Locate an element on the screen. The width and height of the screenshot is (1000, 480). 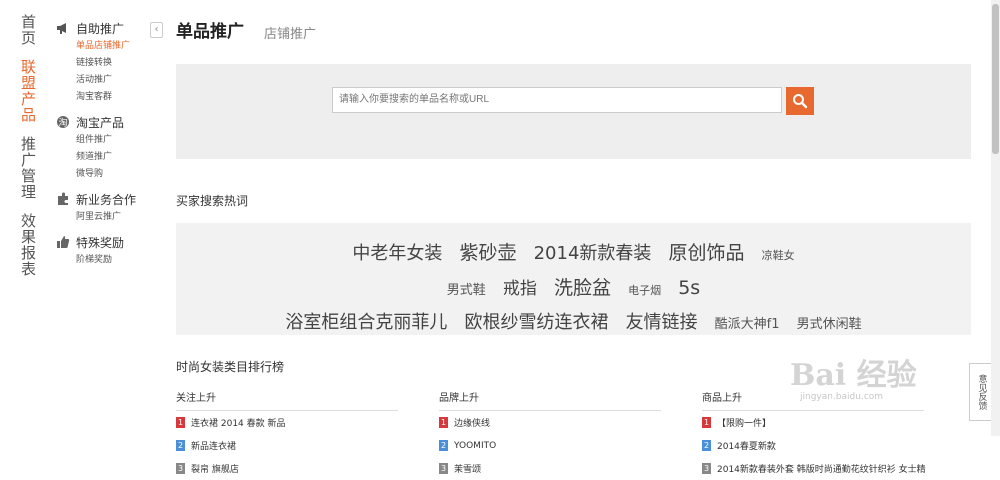
sub-nav-group-taobao: 淘 淘宝产品 组件推广 频道推广 微导购 is located at coordinates (106, 147).